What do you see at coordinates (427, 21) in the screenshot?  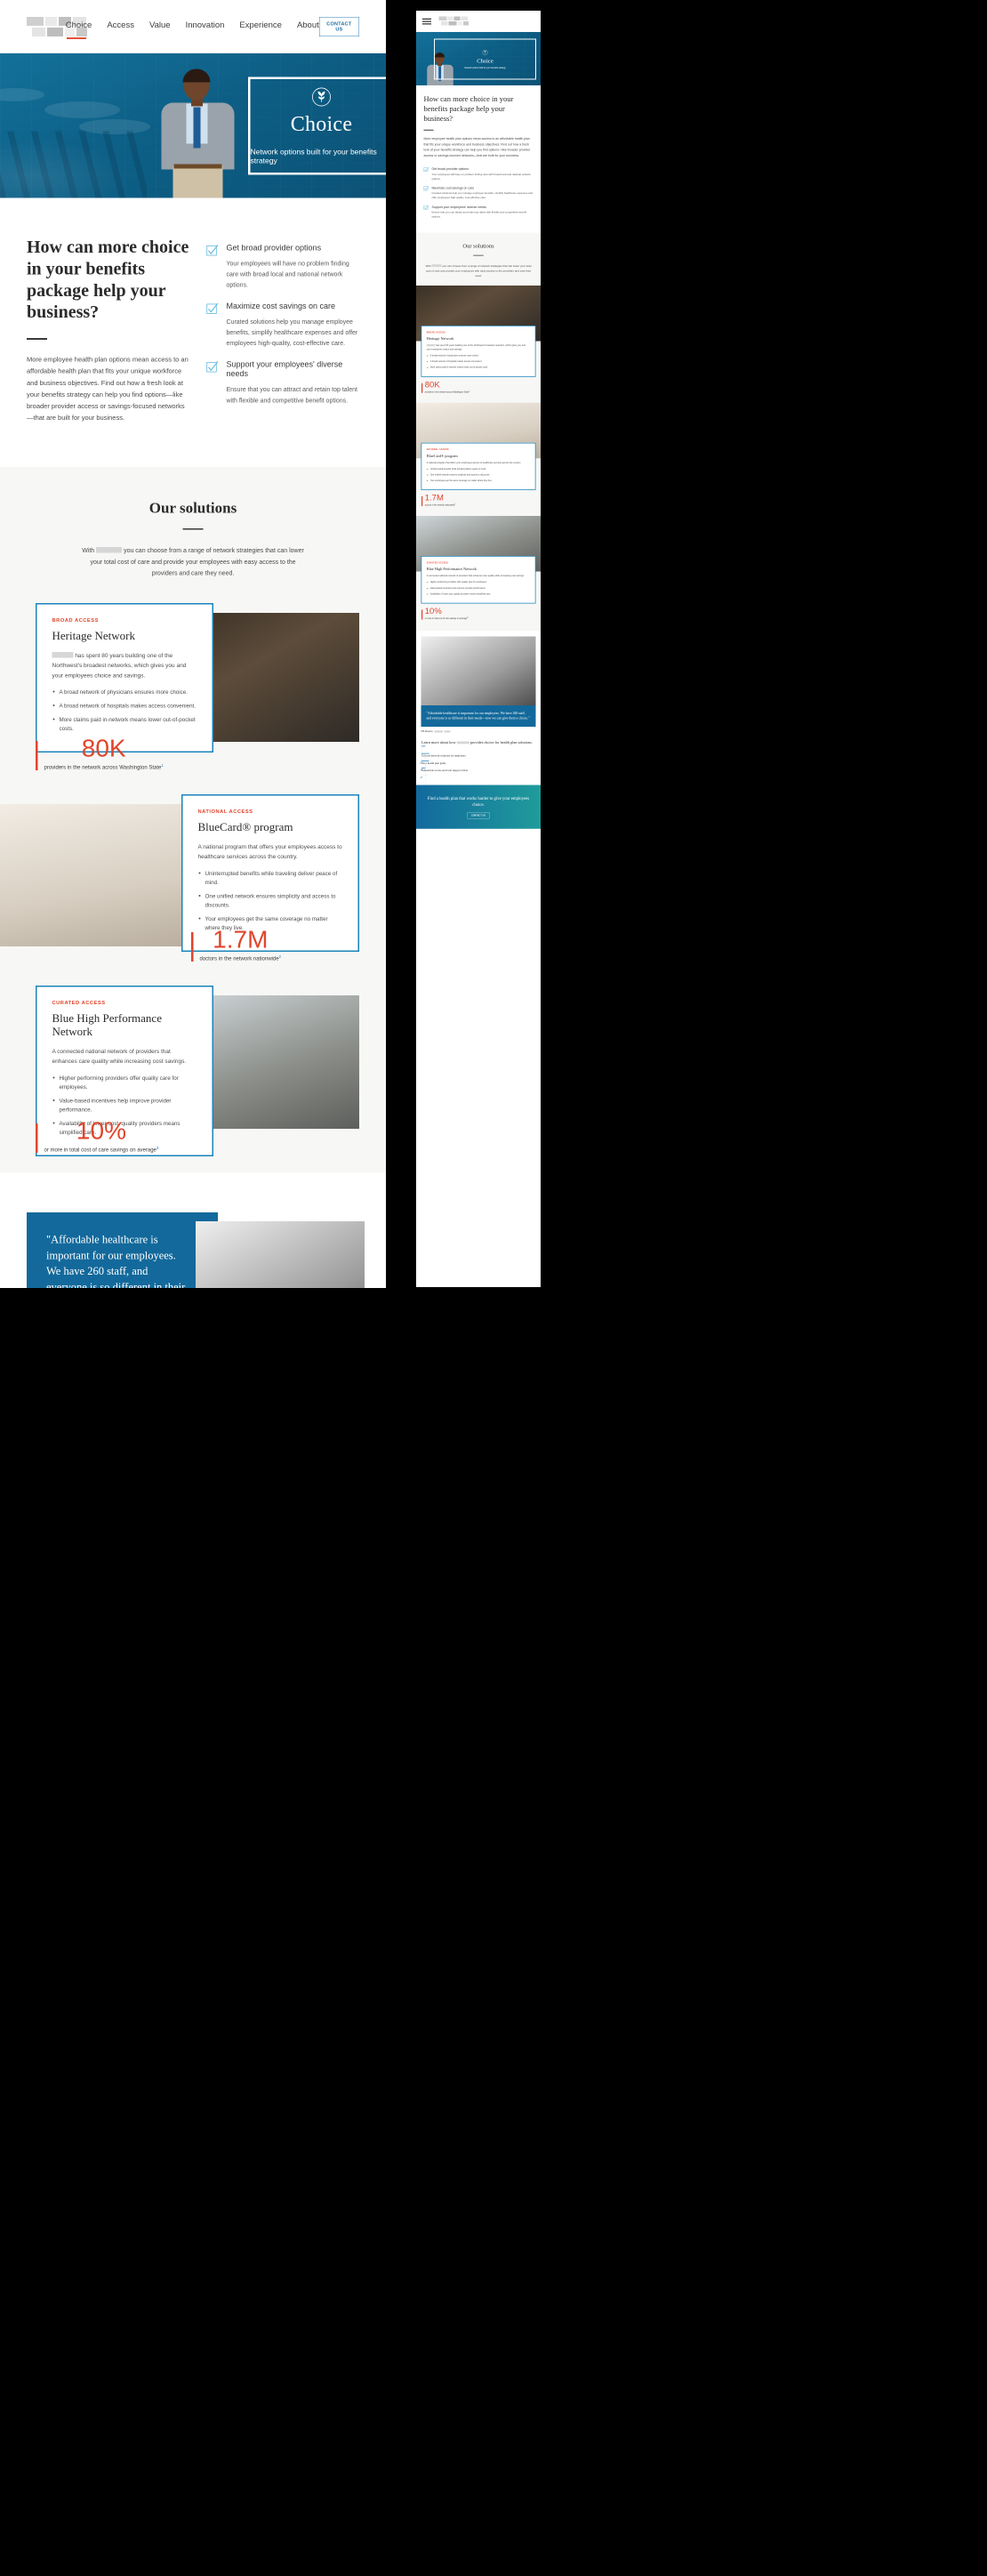 I see `hamburger-menu-icon` at bounding box center [427, 21].